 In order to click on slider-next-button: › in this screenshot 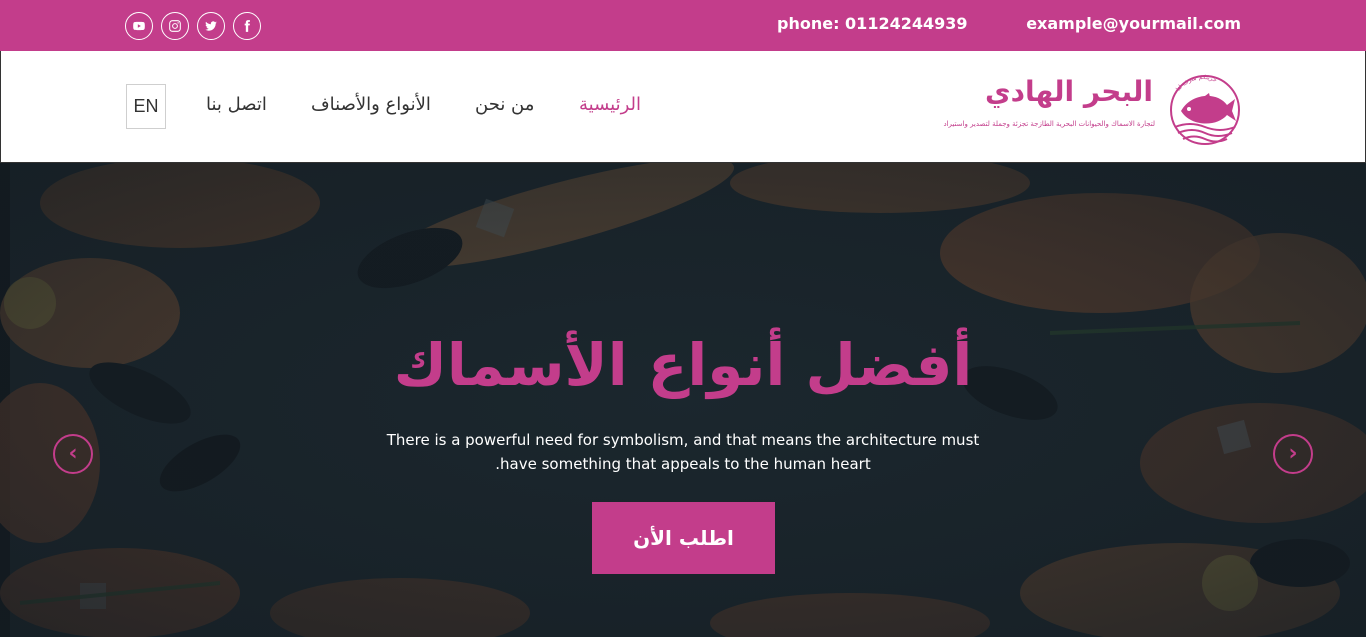, I will do `click(1293, 454)`.